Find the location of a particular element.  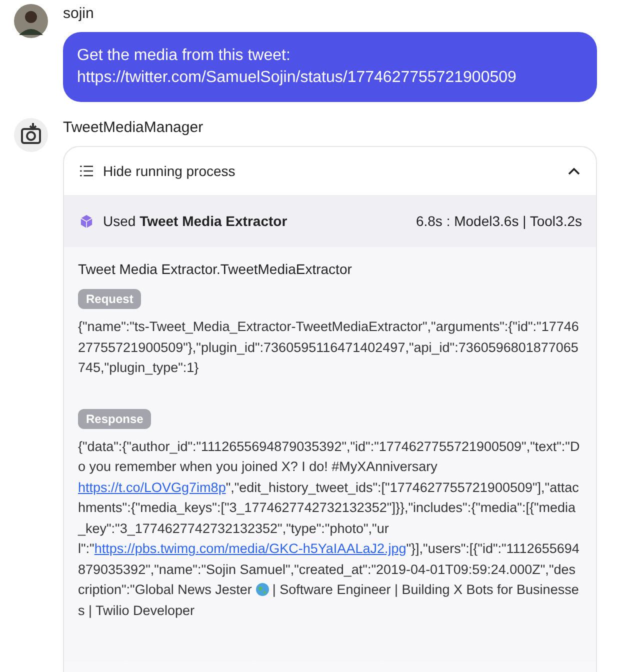

tool-used-label: Used Tweet Media Extractor is located at coordinates (195, 221).